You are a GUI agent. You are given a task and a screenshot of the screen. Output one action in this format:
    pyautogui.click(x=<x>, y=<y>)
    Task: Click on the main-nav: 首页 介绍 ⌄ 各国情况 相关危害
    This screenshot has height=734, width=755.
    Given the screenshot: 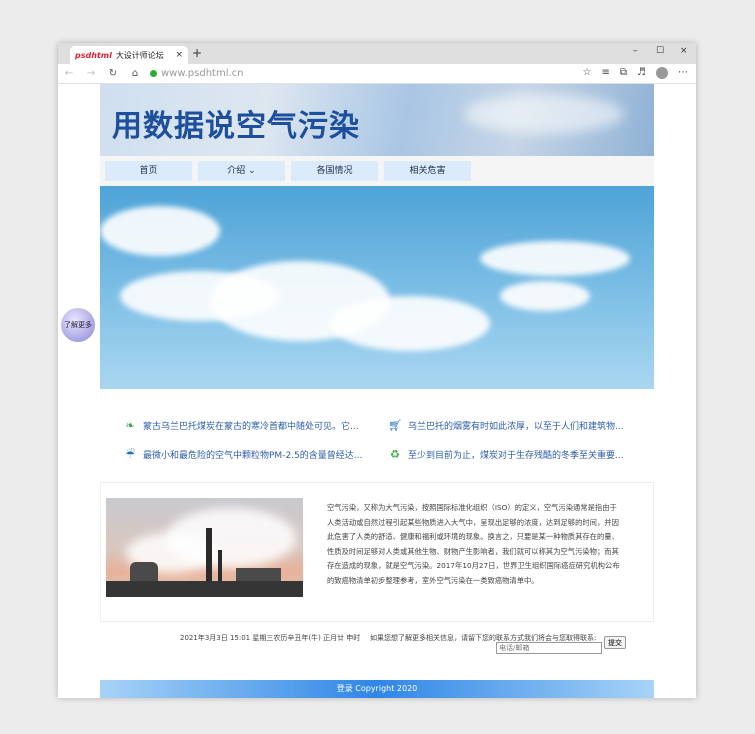 What is the action you would take?
    pyautogui.click(x=377, y=171)
    